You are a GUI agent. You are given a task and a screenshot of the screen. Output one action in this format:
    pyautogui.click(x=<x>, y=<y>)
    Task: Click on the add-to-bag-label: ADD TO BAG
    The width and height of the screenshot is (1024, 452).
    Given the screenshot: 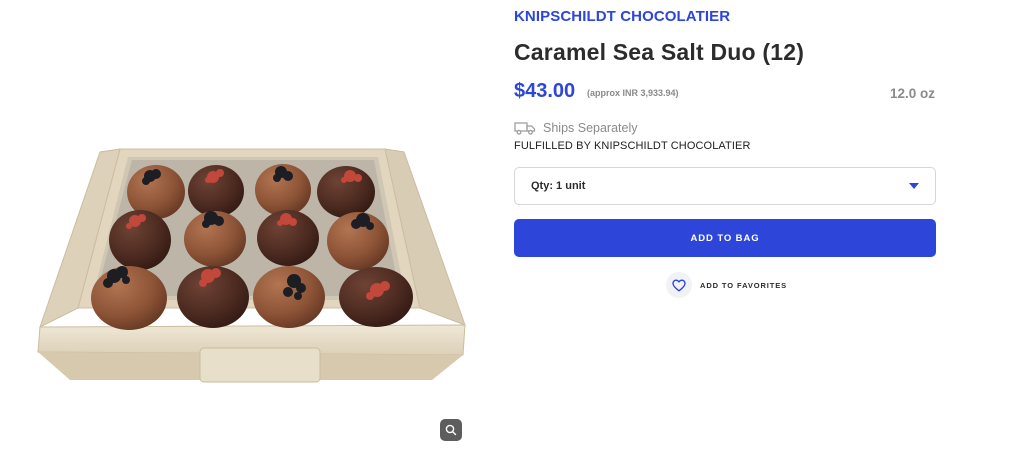 What is the action you would take?
    pyautogui.click(x=725, y=238)
    